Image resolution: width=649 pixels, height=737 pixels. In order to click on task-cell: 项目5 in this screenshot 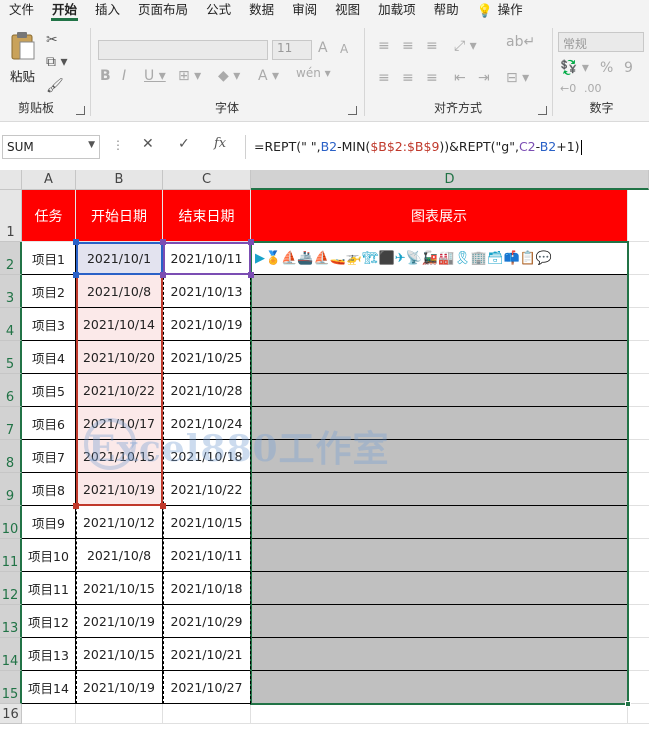, I will do `click(49, 390)`.